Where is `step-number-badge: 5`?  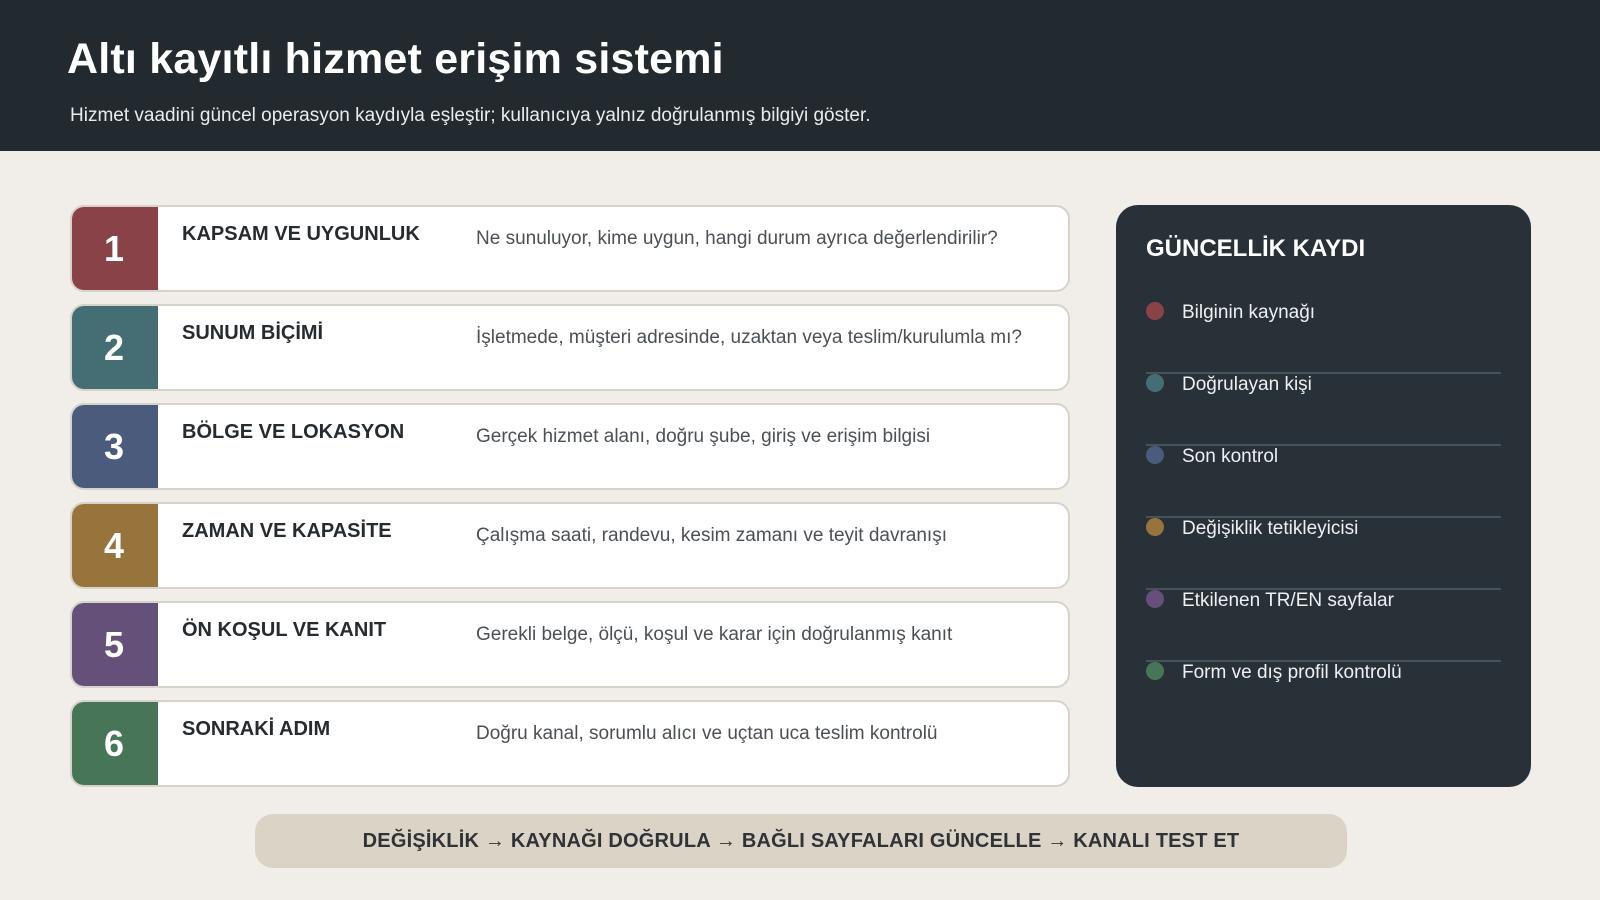
step-number-badge: 5 is located at coordinates (115, 644).